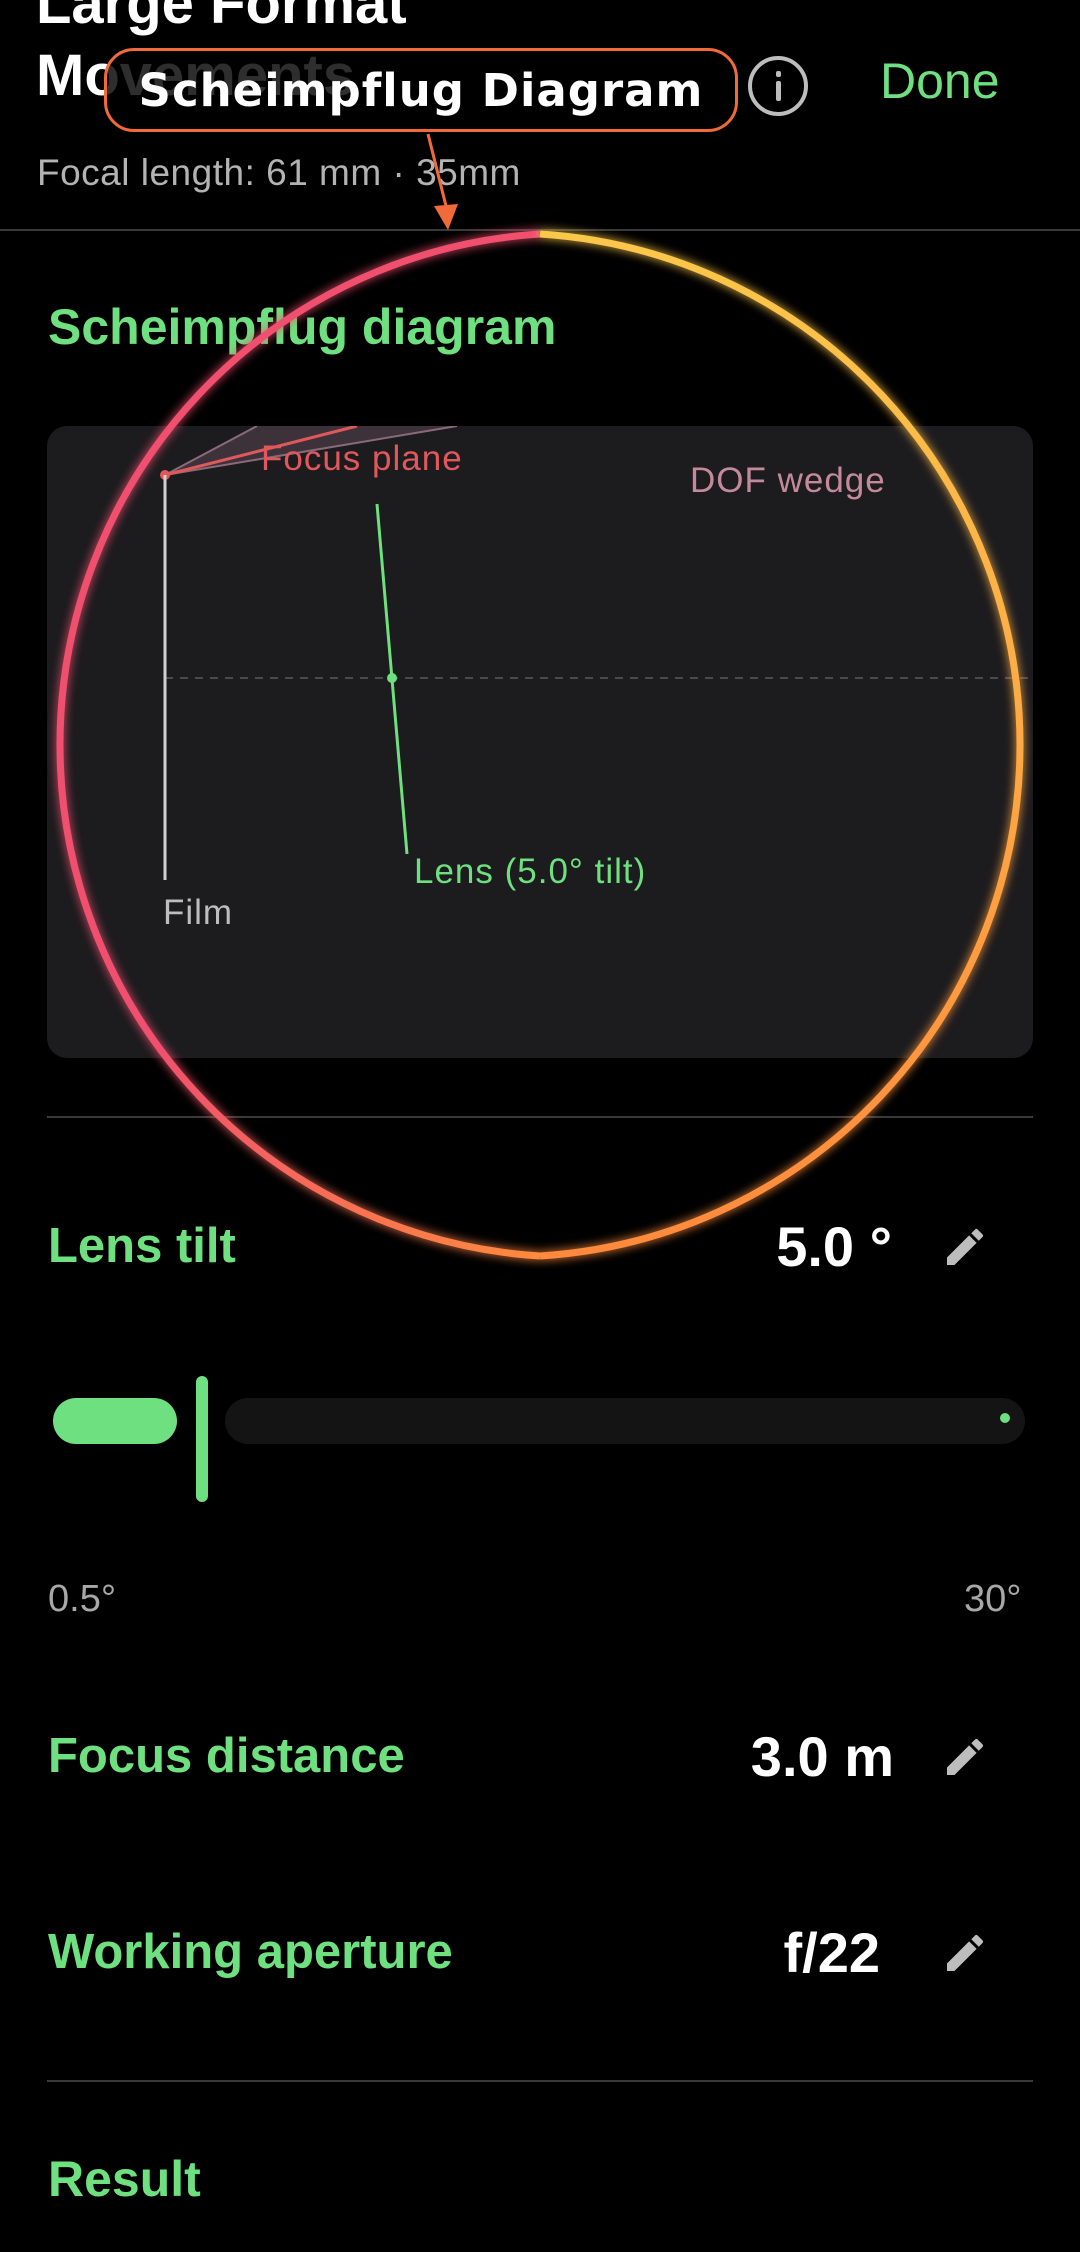 The image size is (1080, 2252). I want to click on info-icon-bar, so click(778, 91).